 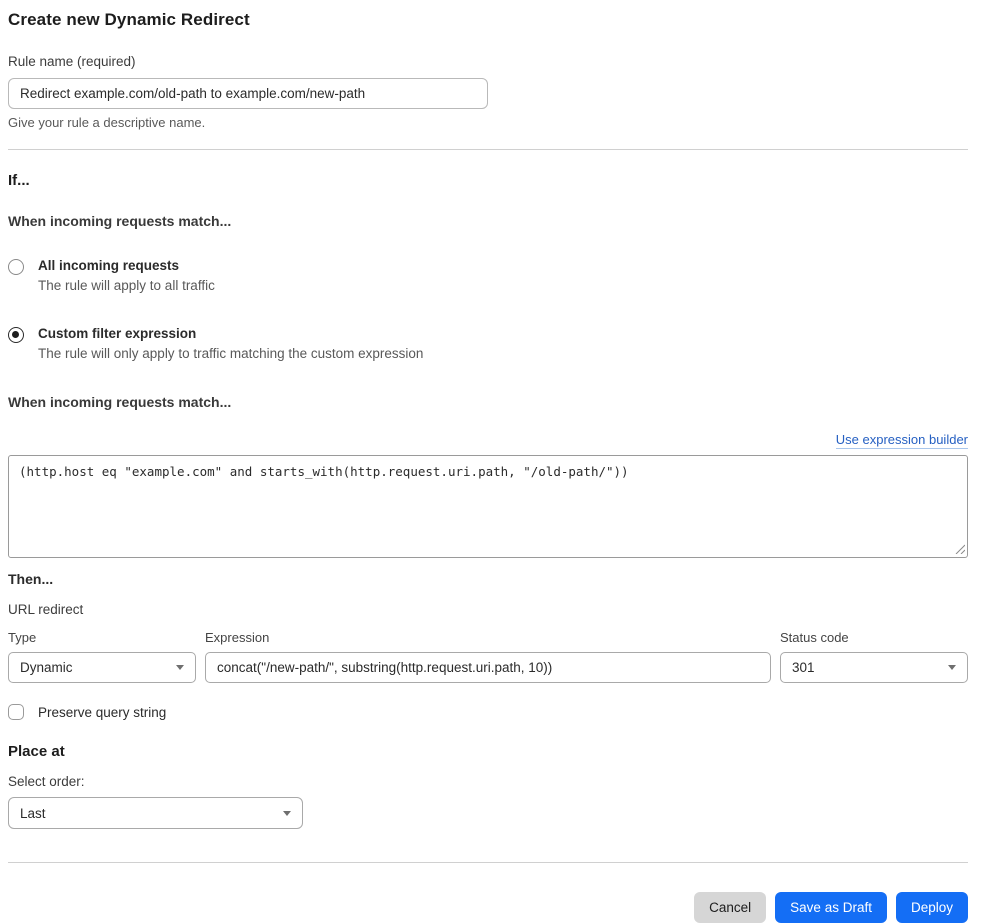 What do you see at coordinates (22, 637) in the screenshot?
I see `type-label: Type` at bounding box center [22, 637].